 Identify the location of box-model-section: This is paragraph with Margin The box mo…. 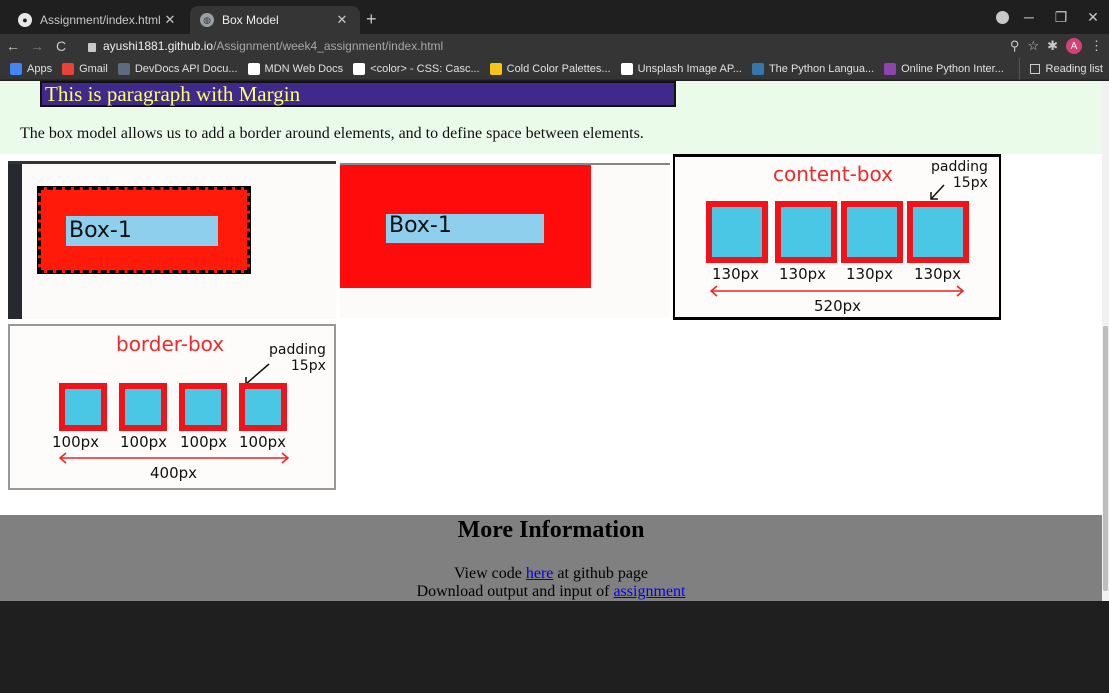
(551, 117).